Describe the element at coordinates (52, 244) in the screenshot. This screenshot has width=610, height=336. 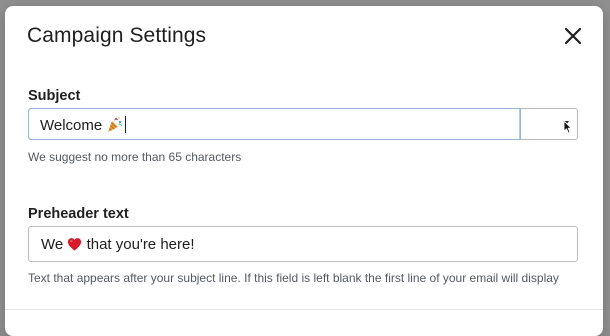
I see `preheader-value-before: We` at that location.